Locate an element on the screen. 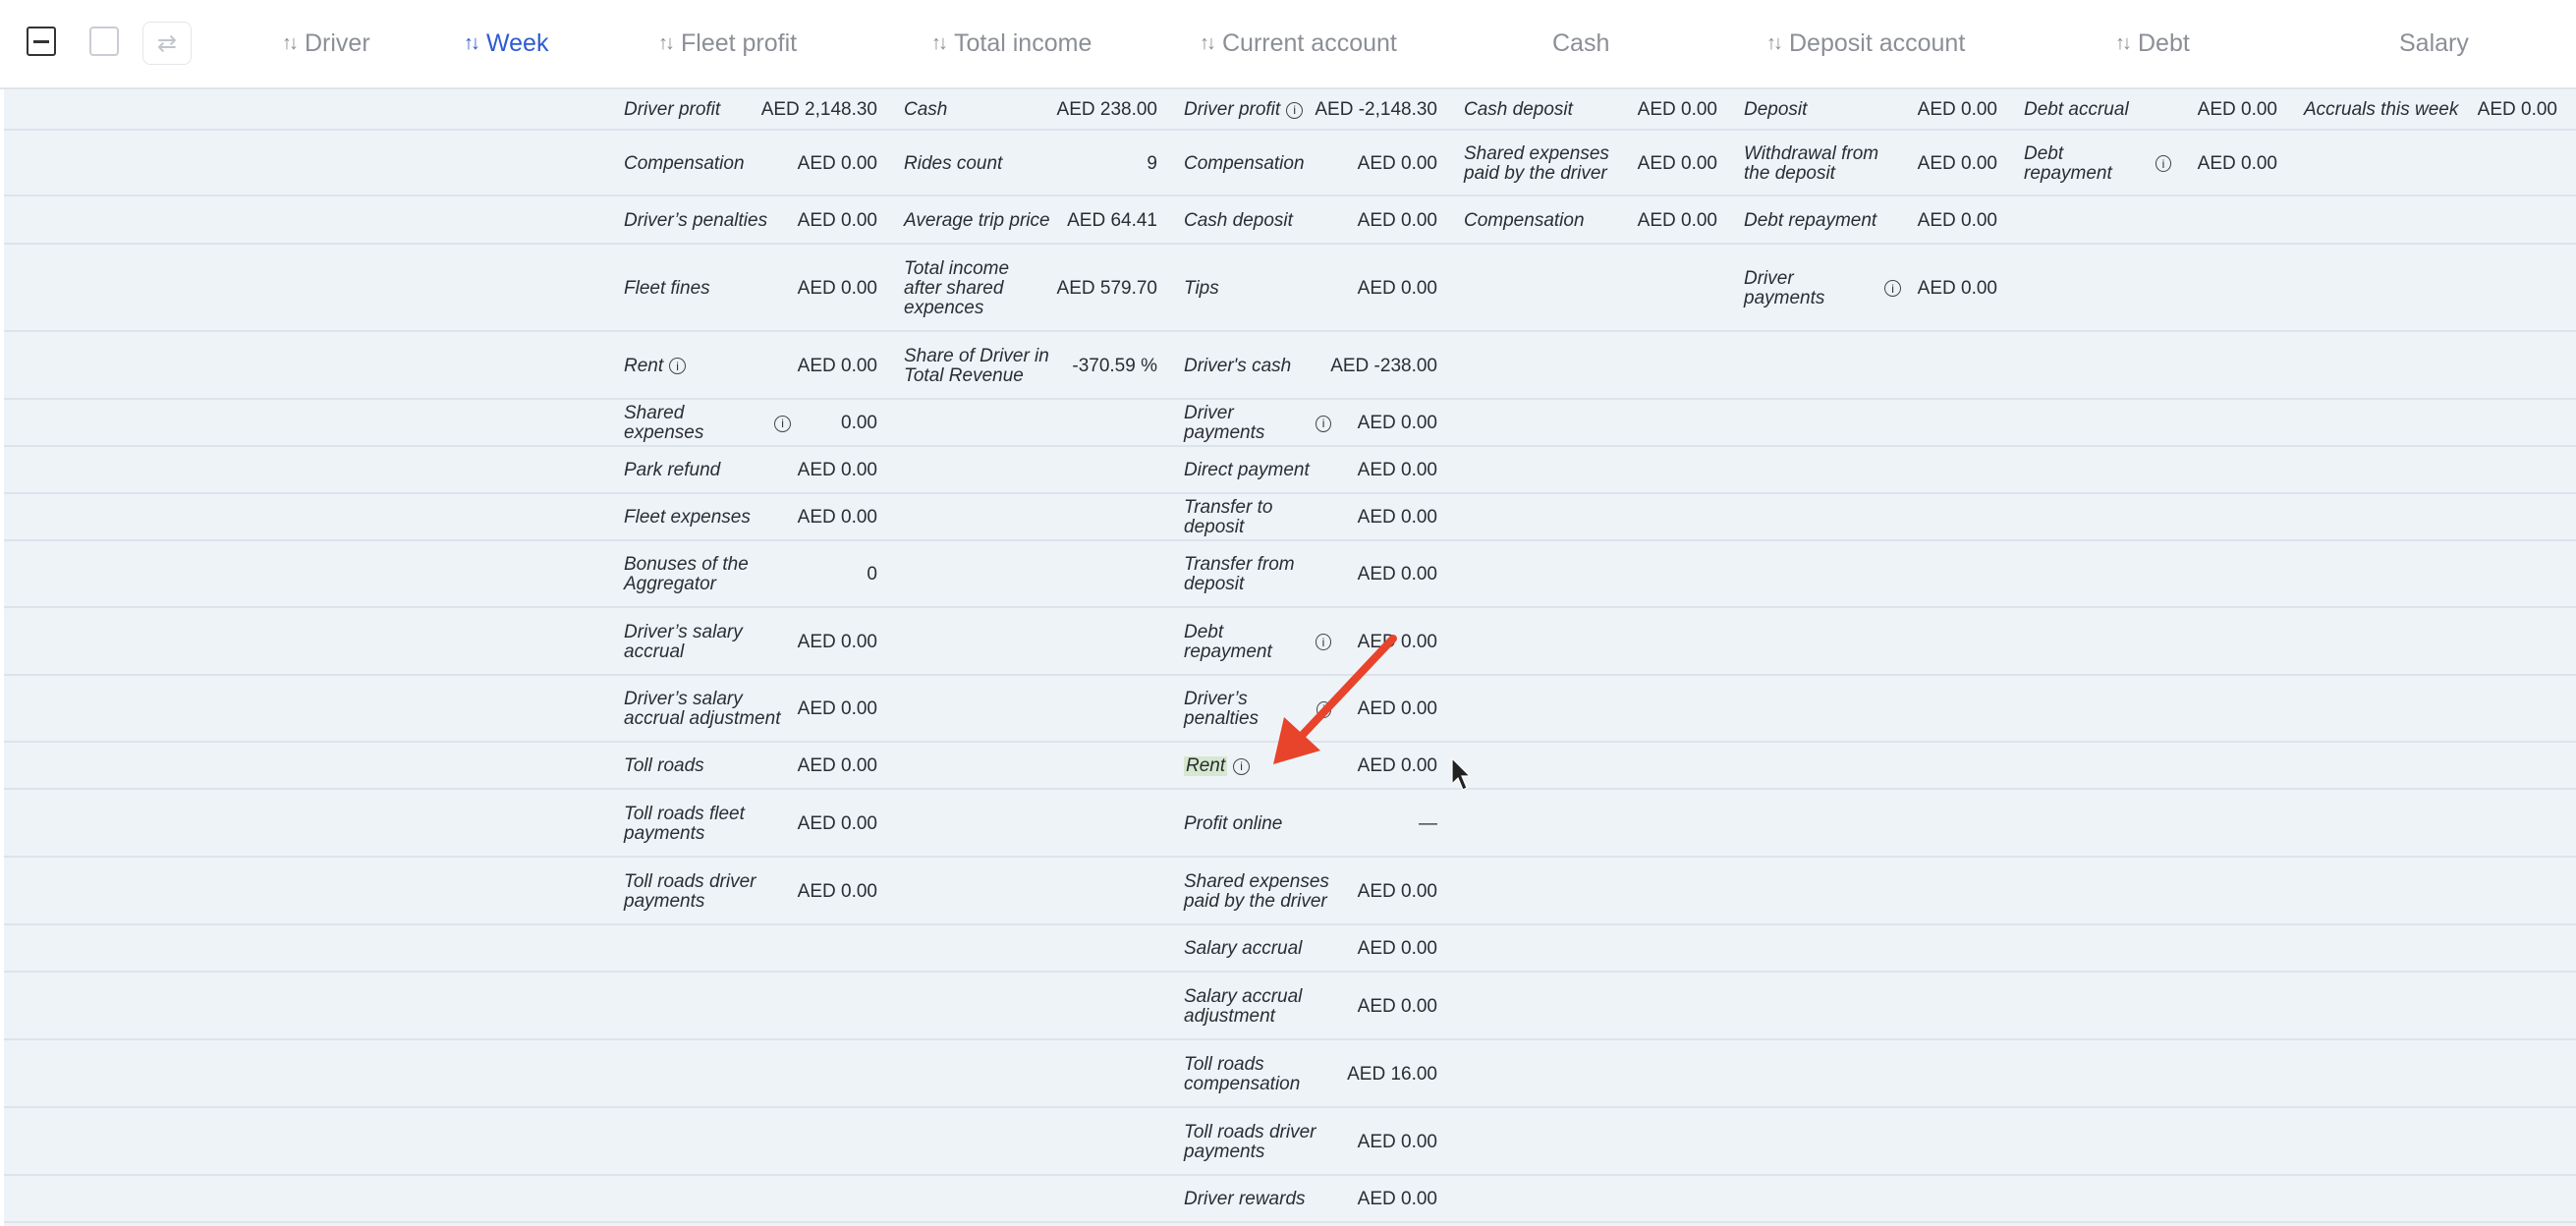 Image resolution: width=2576 pixels, height=1226 pixels. column-header-2: ↑↓ Fleet profit is located at coordinates (727, 43).